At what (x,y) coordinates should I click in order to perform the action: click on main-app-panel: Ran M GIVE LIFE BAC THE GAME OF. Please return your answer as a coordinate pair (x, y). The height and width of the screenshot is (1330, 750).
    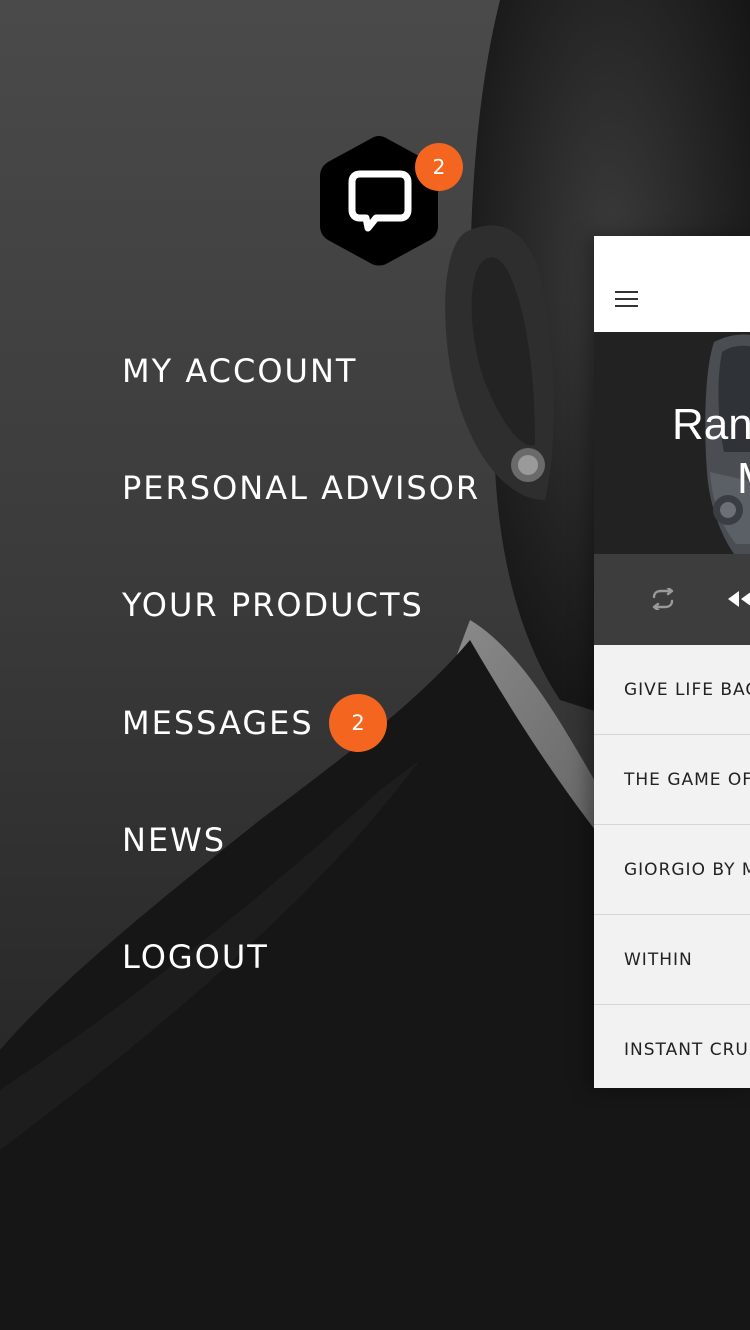
    Looking at the image, I should click on (672, 662).